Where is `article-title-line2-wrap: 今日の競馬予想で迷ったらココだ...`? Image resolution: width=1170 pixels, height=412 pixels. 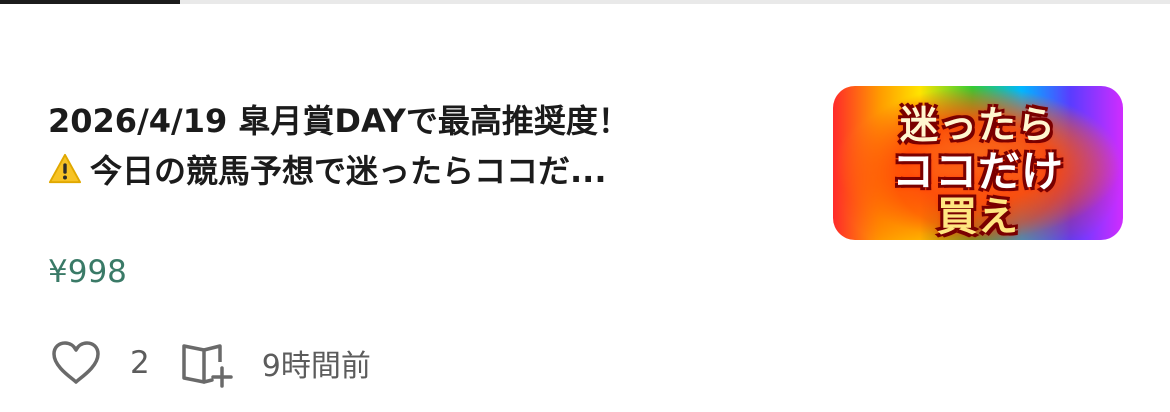 article-title-line2-wrap: 今日の競馬予想で迷ったらココだ... is located at coordinates (428, 171).